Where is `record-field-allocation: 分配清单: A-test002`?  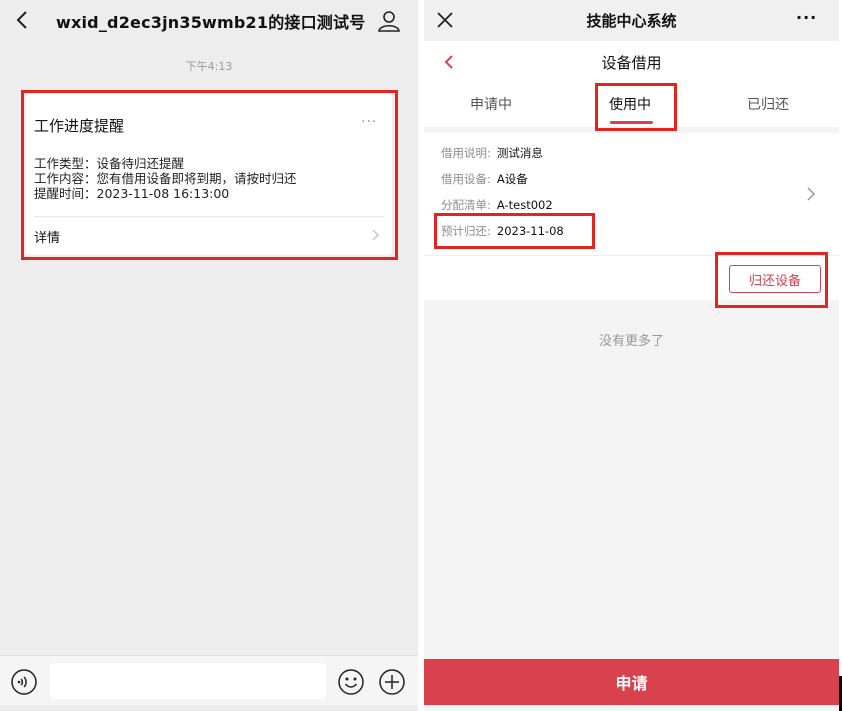
record-field-allocation: 分配清单: A-test002 is located at coordinates (497, 205).